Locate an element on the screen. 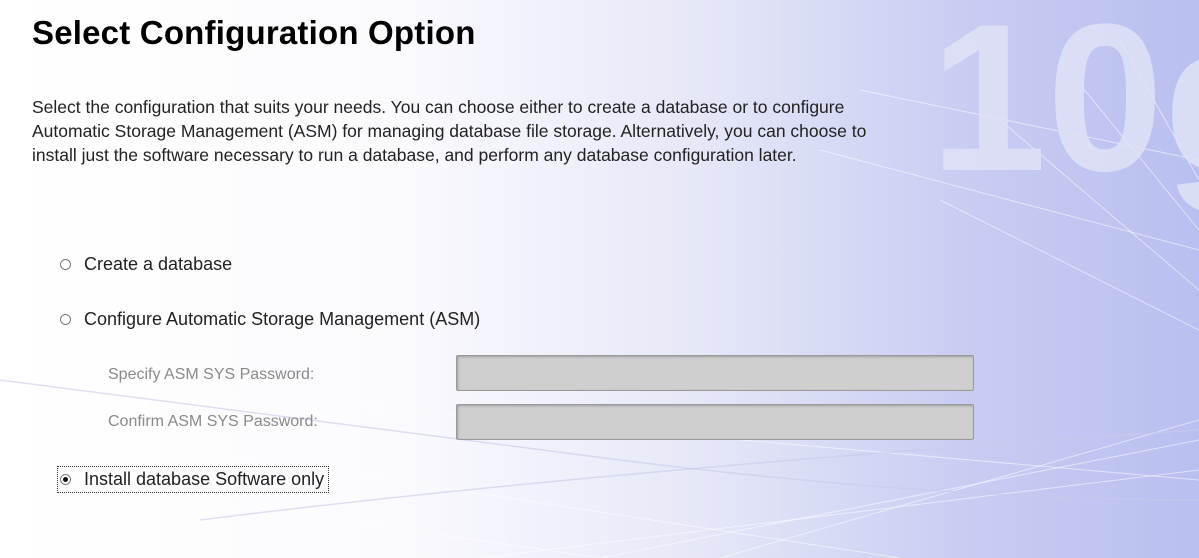 This screenshot has height=558, width=1199. install-software-only-option: Install database Software only is located at coordinates (193, 479).